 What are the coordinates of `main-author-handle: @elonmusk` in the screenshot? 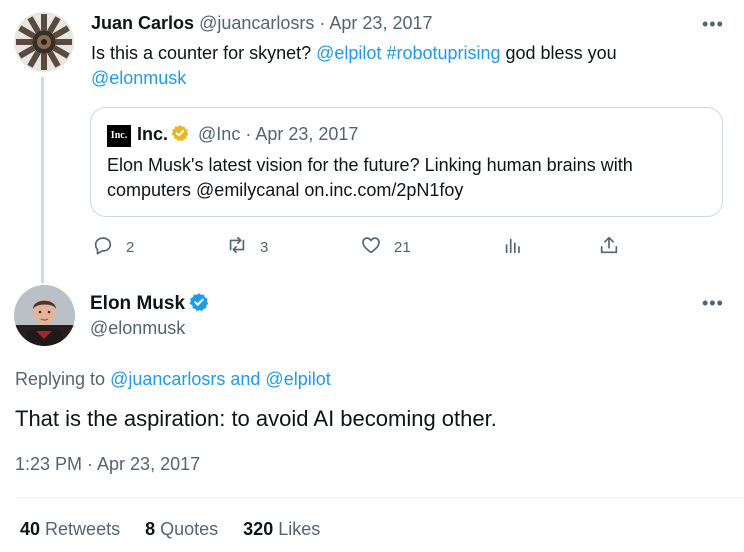 It's located at (137, 328).